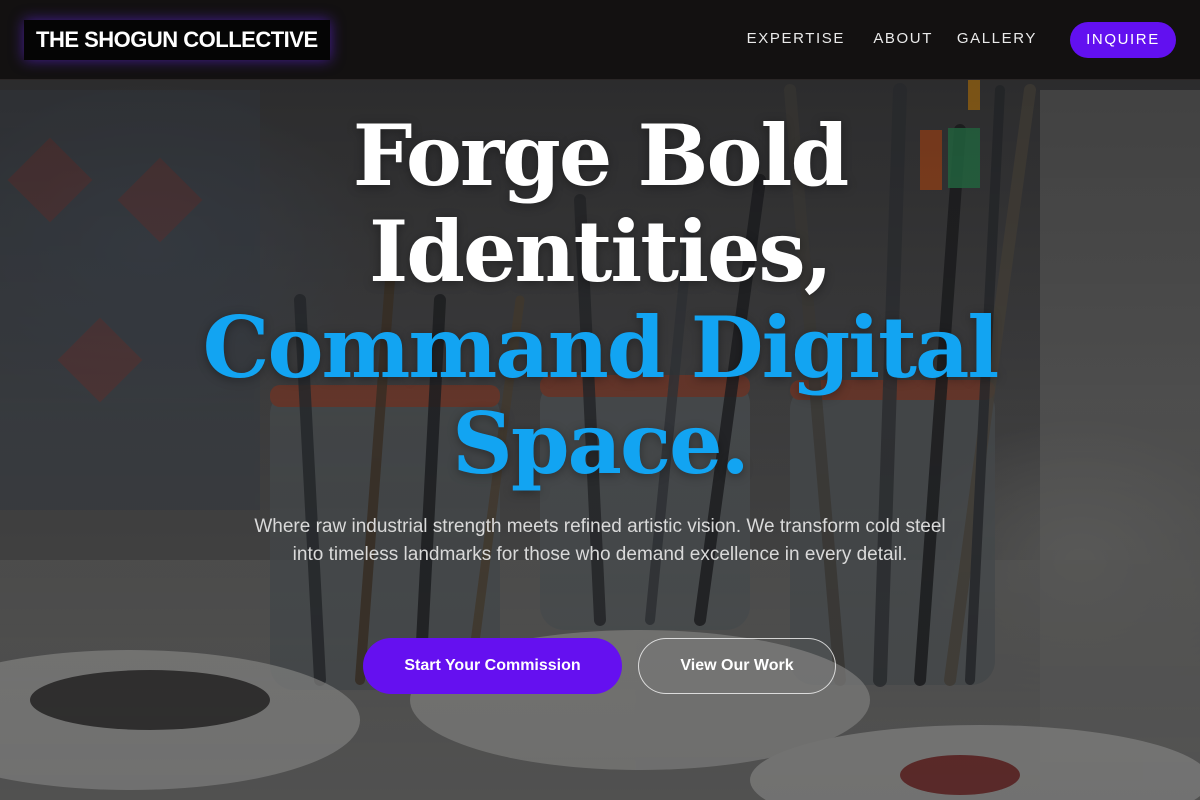  What do you see at coordinates (601, 443) in the screenshot?
I see `hero-title-line-4: Space.` at bounding box center [601, 443].